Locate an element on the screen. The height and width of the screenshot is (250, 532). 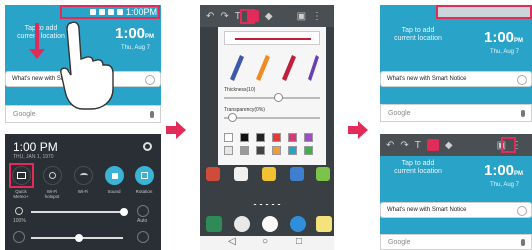
pen-type-marker-icon is located at coordinates (237, 68).